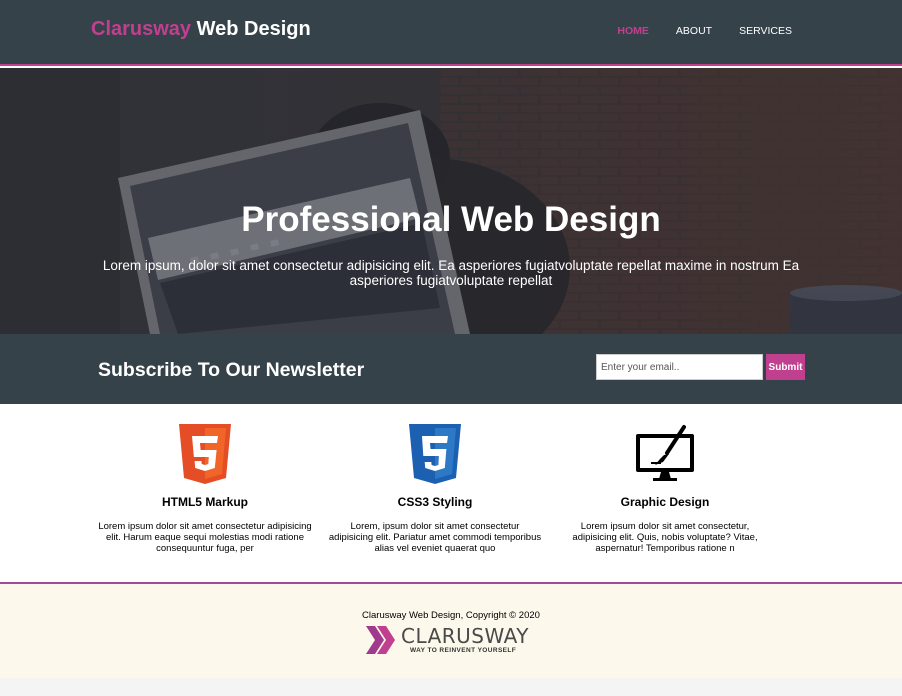  Describe the element at coordinates (251, 29) in the screenshot. I see `brand-rest: Web Design` at that location.